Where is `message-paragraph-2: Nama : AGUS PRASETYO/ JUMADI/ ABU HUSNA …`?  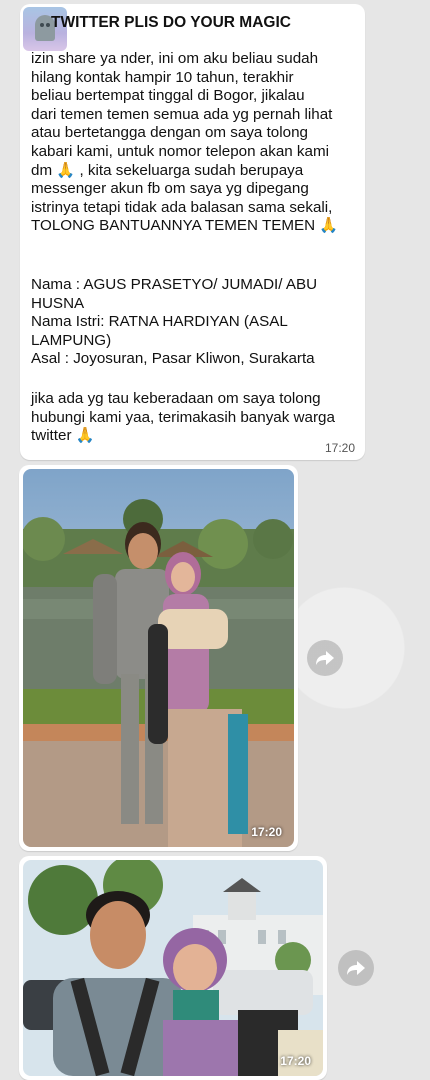
message-paragraph-2: Nama : AGUS PRASETYO/ JUMADI/ ABU HUSNA … is located at coordinates (196, 322).